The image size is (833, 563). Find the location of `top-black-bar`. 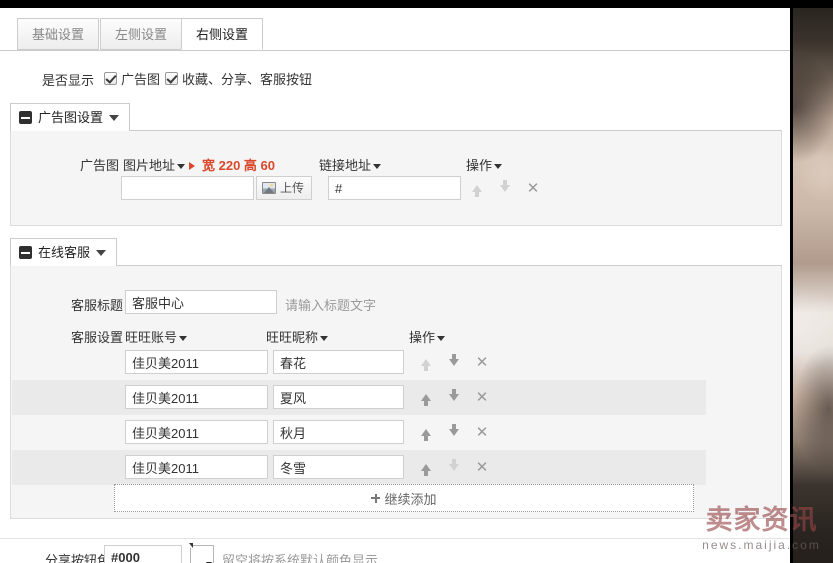

top-black-bar is located at coordinates (416, 4).